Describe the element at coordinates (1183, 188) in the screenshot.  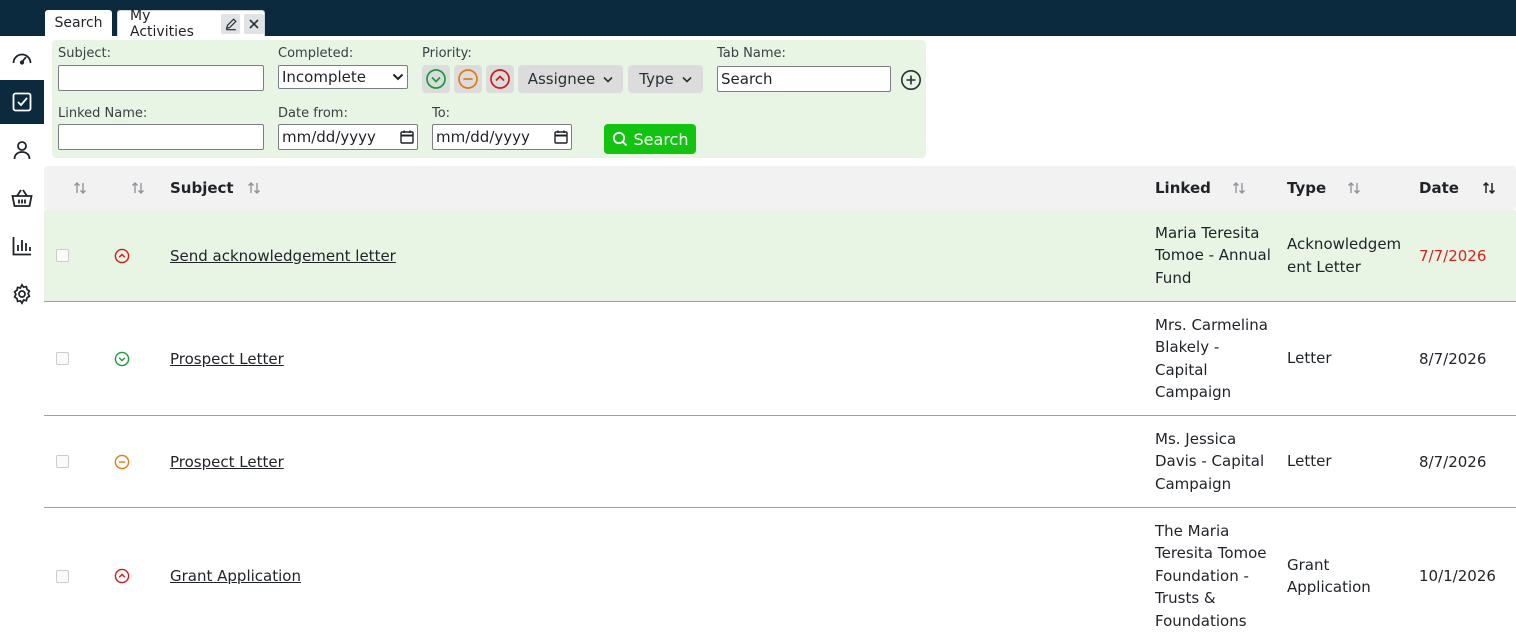
I see `linked-header-label: Linked` at that location.